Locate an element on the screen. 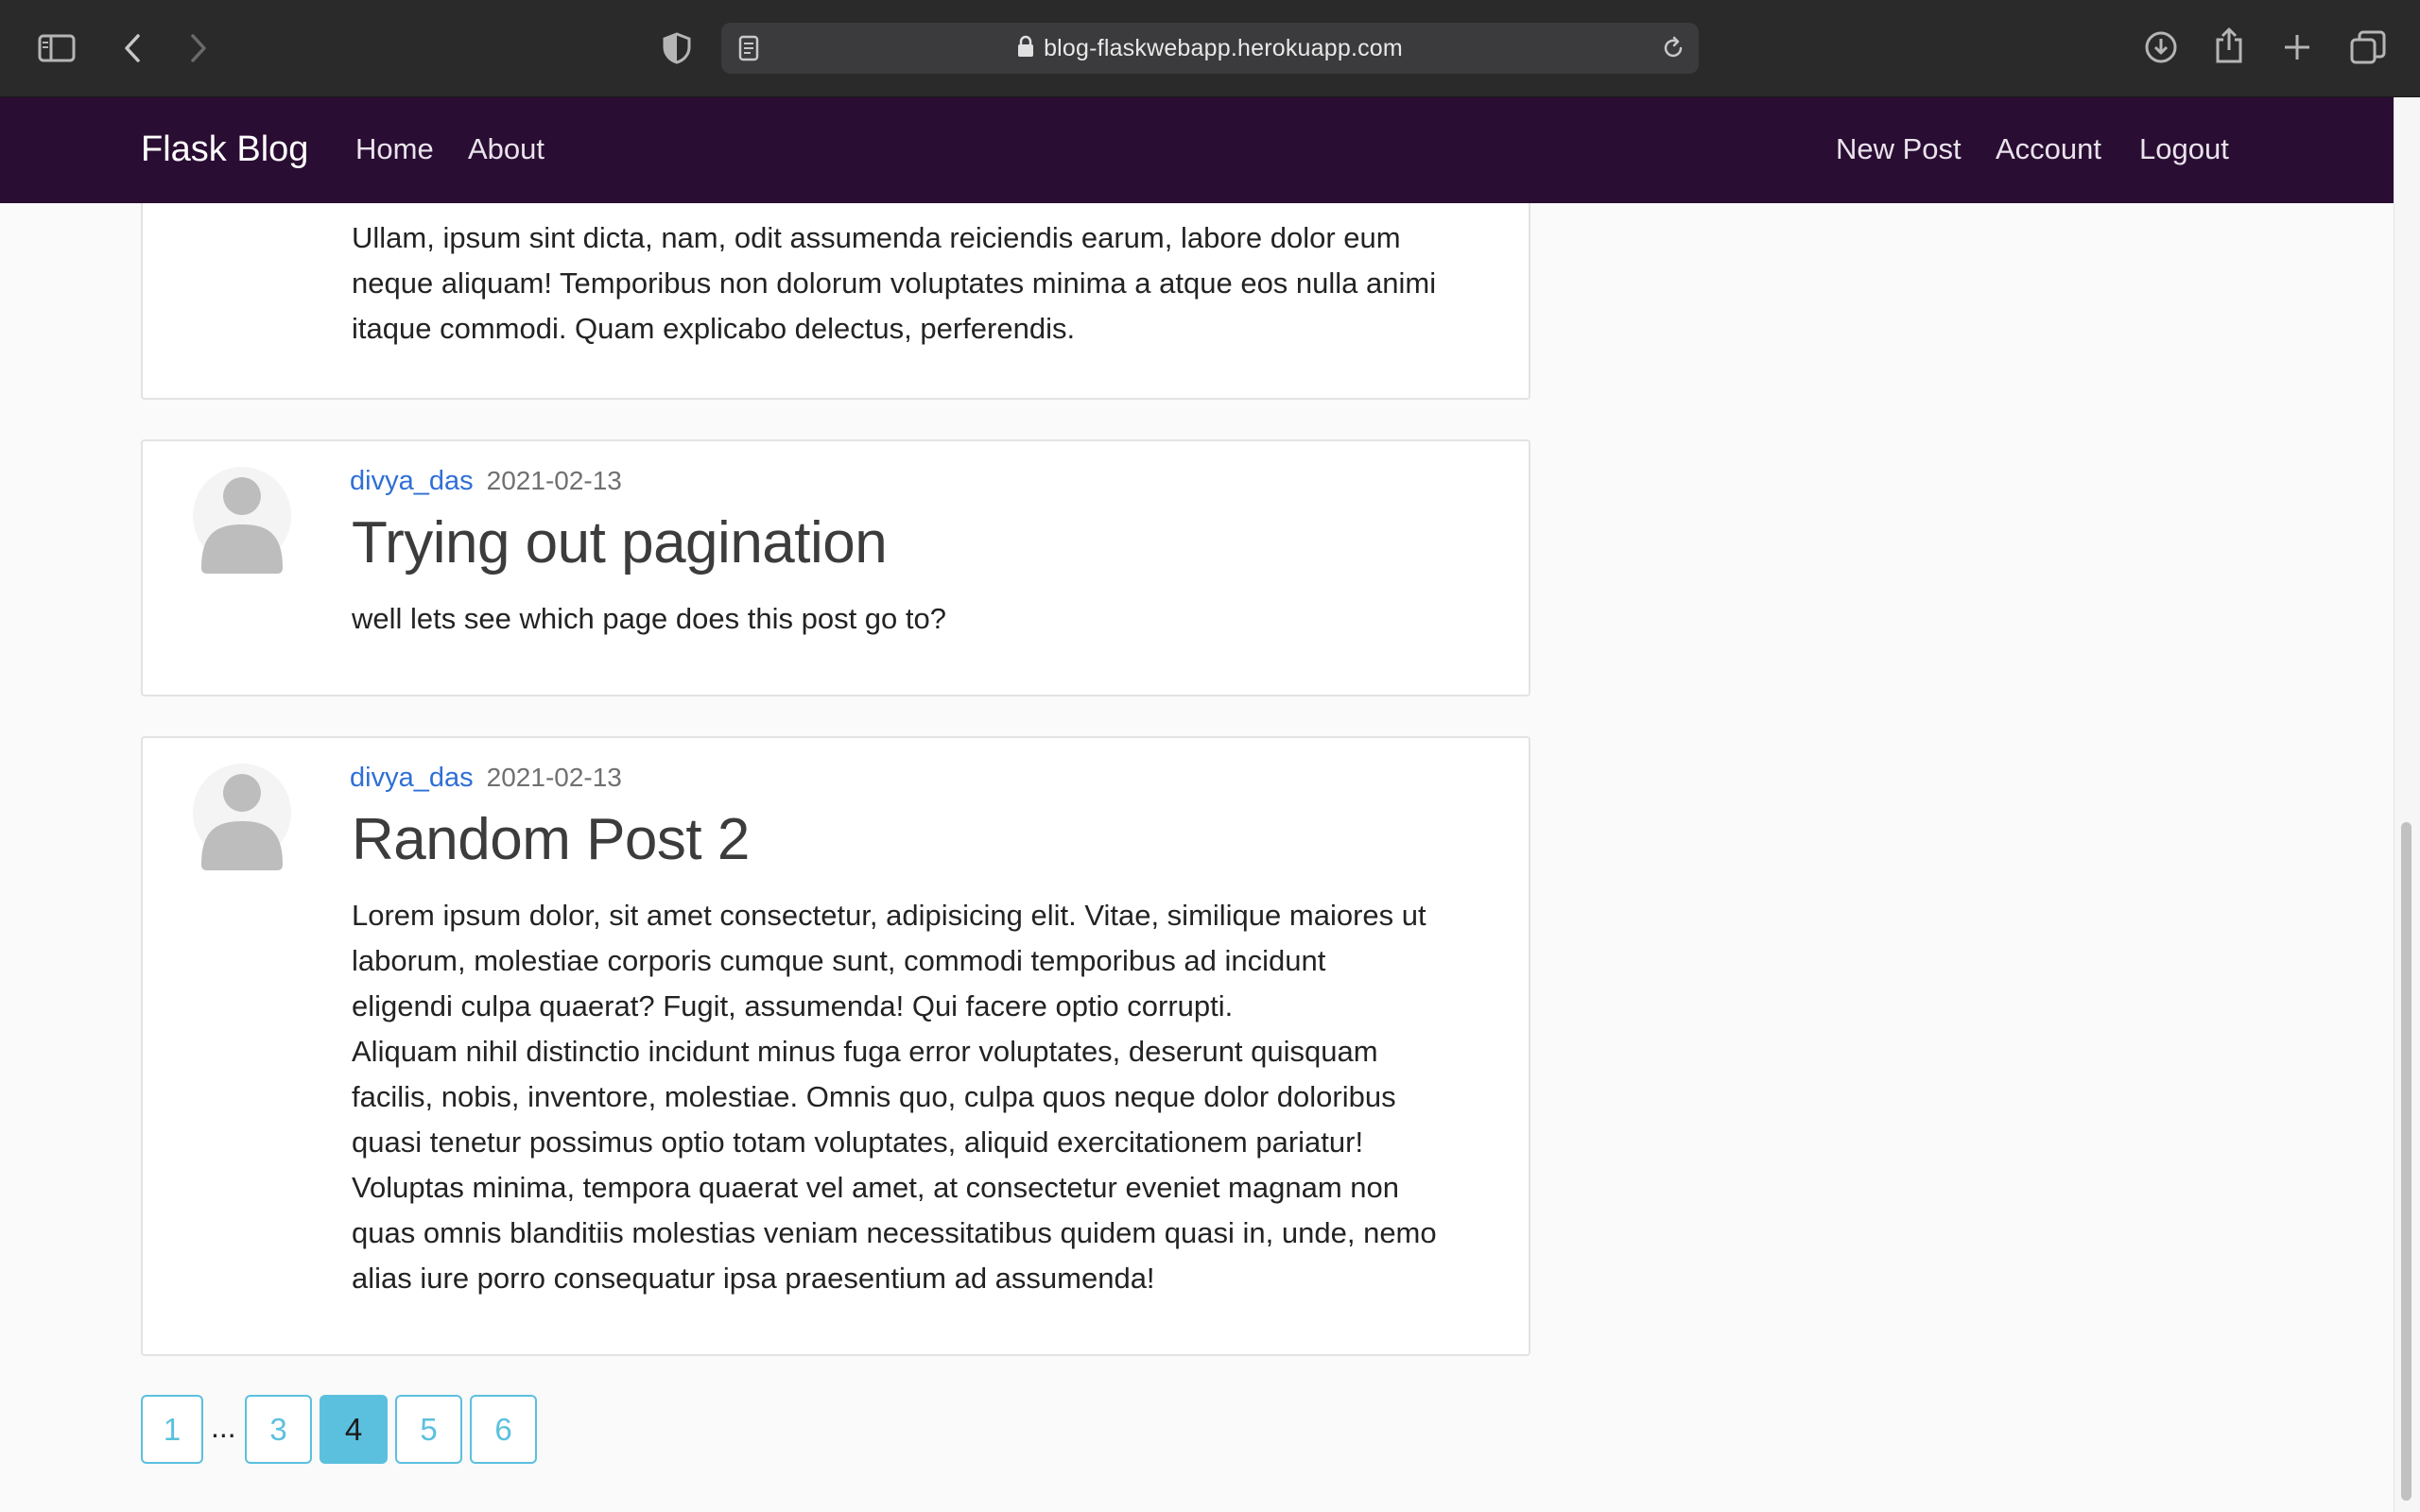  nav-home-link: Home is located at coordinates (394, 149).